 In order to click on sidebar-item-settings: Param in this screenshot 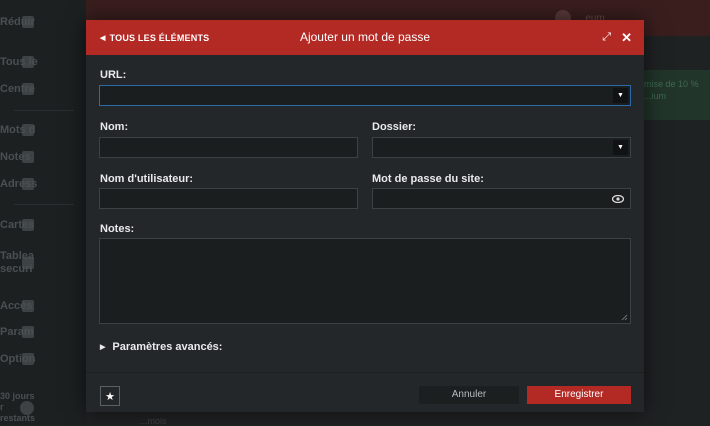, I will do `click(17, 332)`.